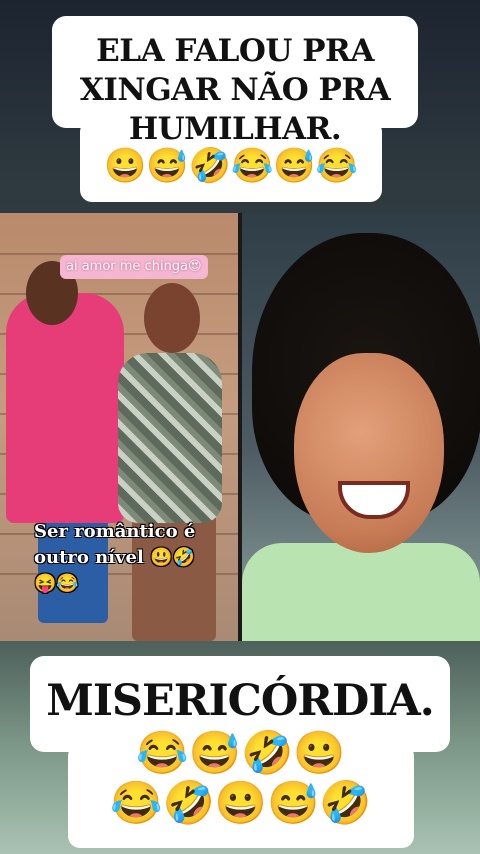  Describe the element at coordinates (235, 90) in the screenshot. I see `top-caption-text: ELA FALOU PRA XINGAR NÃO PRA HUMILHAR.` at that location.